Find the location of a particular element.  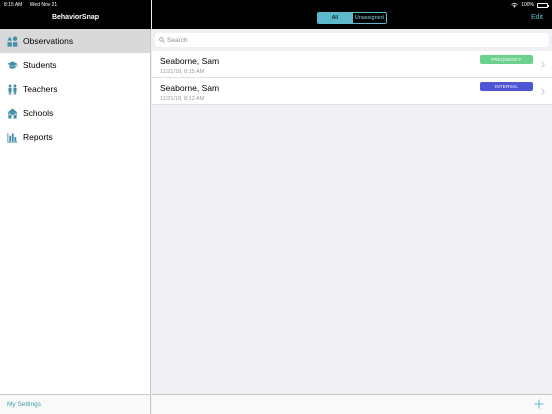

sidebar-footer: My Settings is located at coordinates (75, 404).